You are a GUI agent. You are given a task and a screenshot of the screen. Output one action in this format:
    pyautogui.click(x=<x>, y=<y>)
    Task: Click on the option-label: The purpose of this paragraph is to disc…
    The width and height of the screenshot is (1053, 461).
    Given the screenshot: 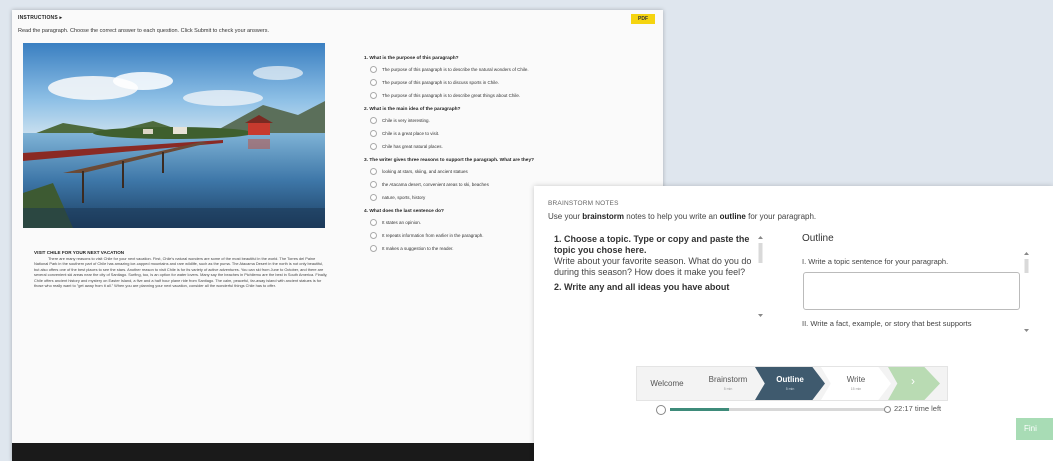 What is the action you would take?
    pyautogui.click(x=441, y=82)
    